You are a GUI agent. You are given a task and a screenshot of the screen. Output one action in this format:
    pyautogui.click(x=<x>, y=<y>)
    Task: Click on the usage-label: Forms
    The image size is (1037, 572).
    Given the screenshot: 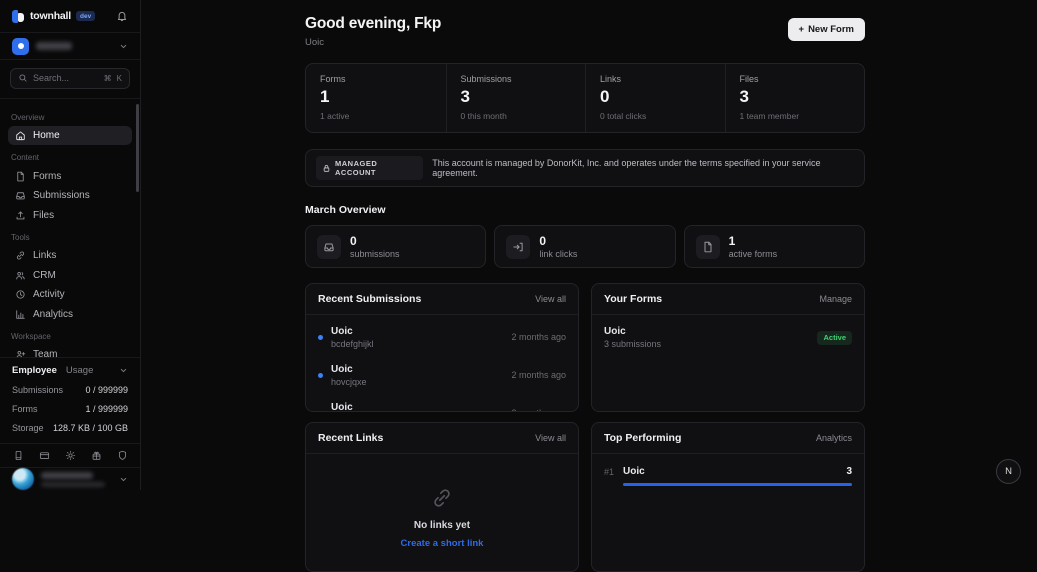 What is the action you would take?
    pyautogui.click(x=25, y=409)
    